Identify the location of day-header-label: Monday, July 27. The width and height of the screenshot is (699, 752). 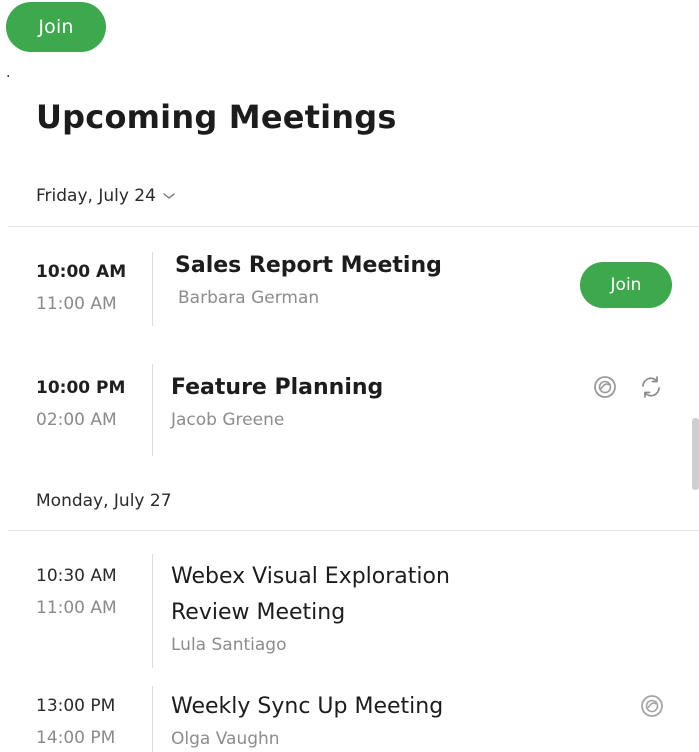
(104, 501).